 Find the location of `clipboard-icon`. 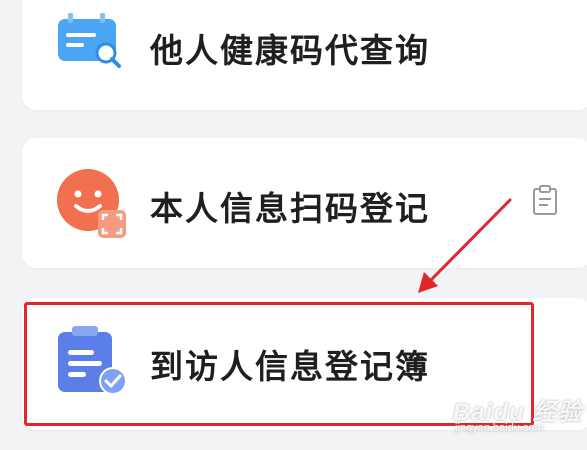

clipboard-icon is located at coordinates (545, 202).